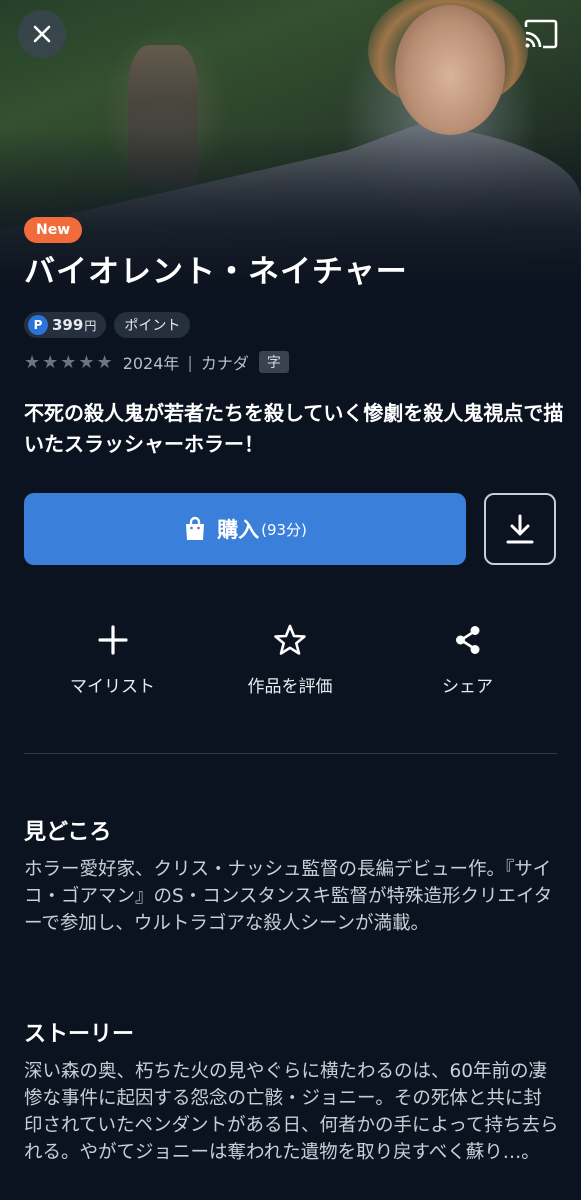 The image size is (581, 1200). I want to click on share-label: シェア, so click(467, 687).